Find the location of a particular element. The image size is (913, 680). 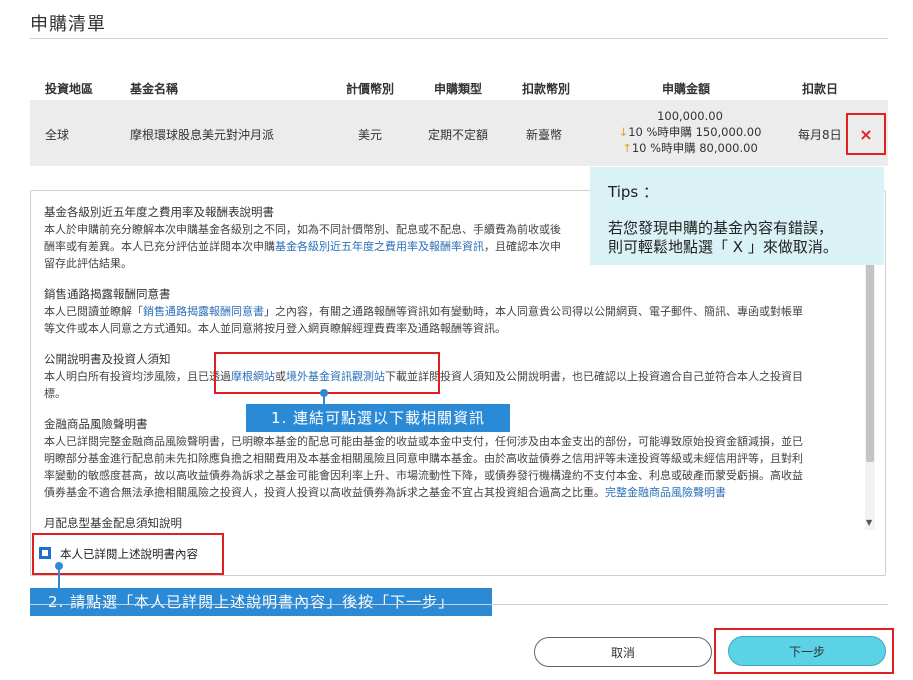

next-button: 下一步 is located at coordinates (807, 651).